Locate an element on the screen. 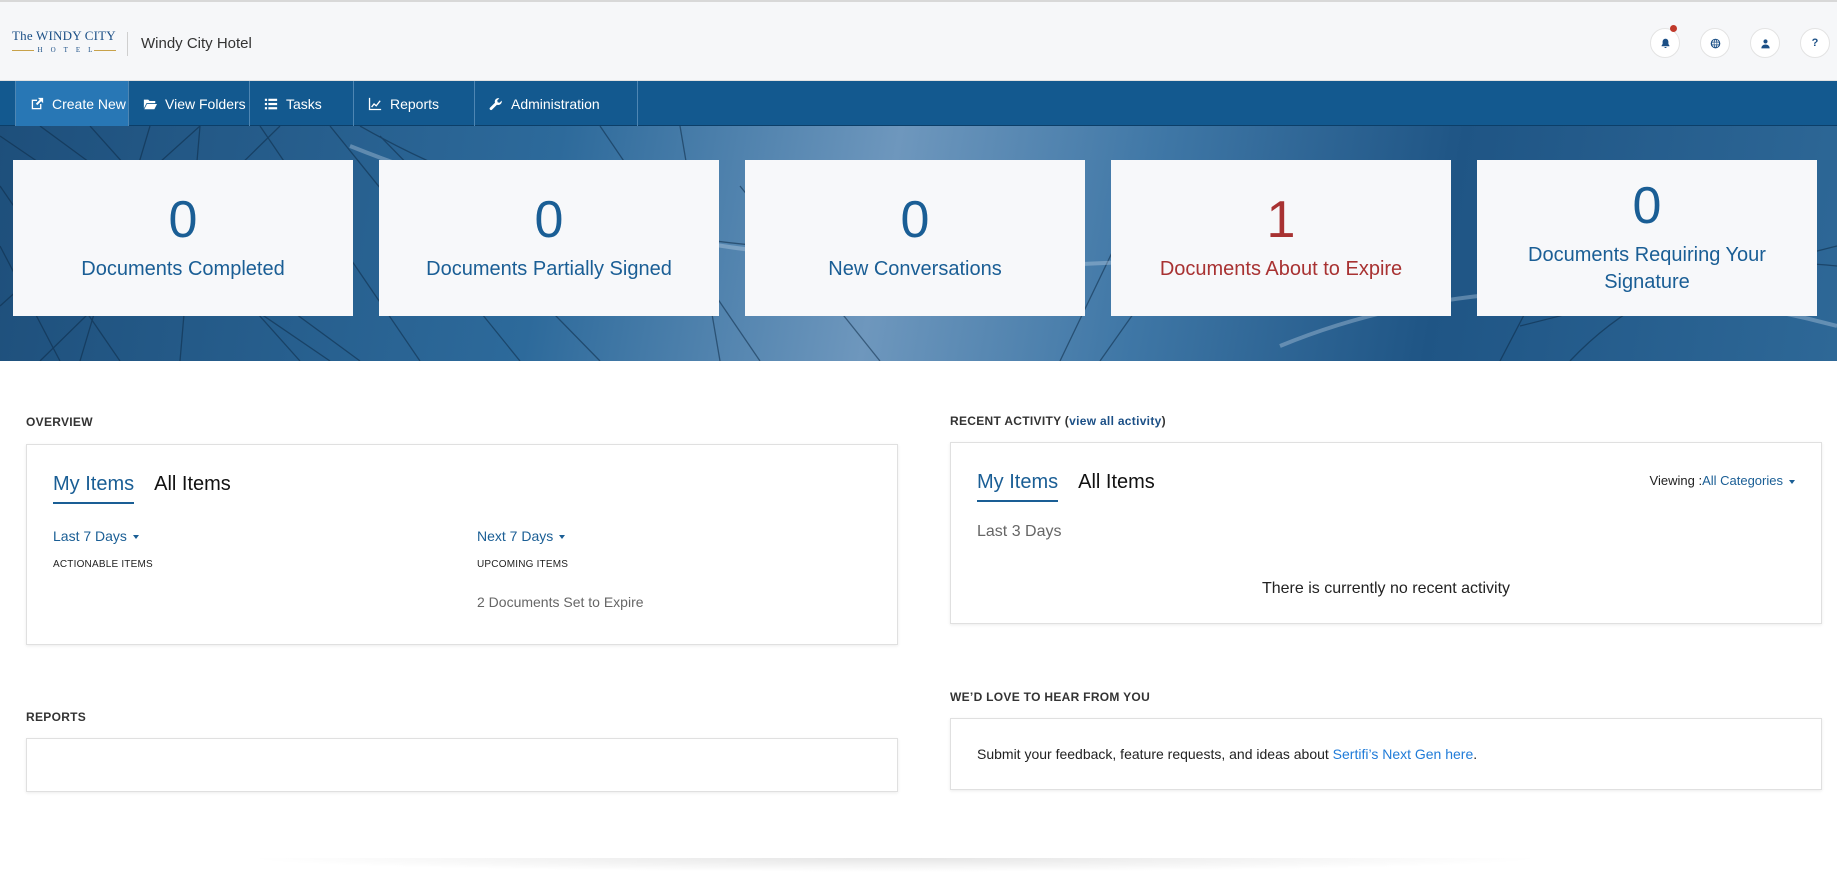  nav-label: Create New is located at coordinates (89, 103).